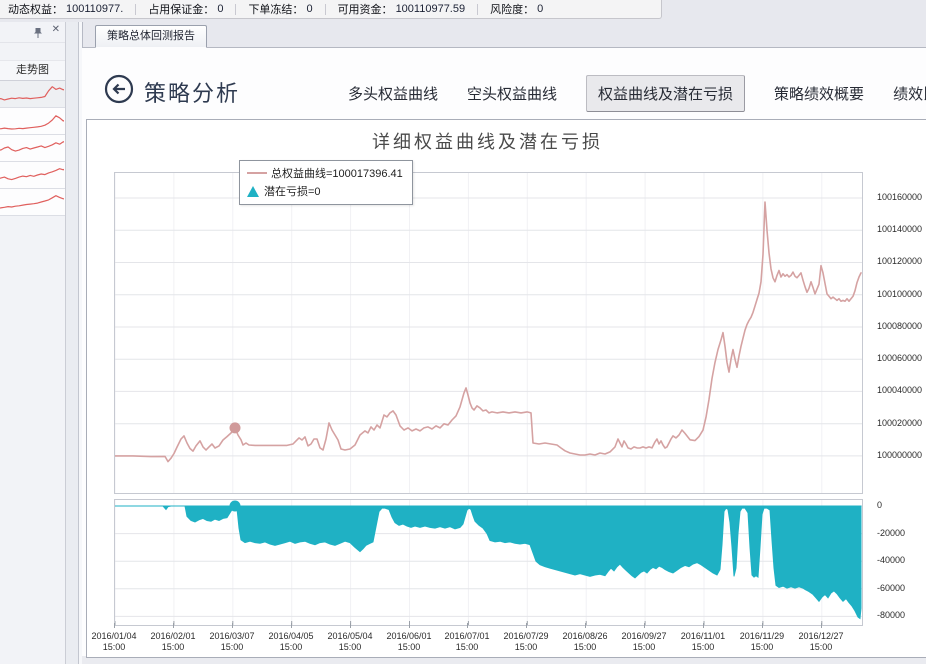 The image size is (926, 664). I want to click on chart-legend: 总权益曲线=100017396.41 潜在亏损=0, so click(326, 182).